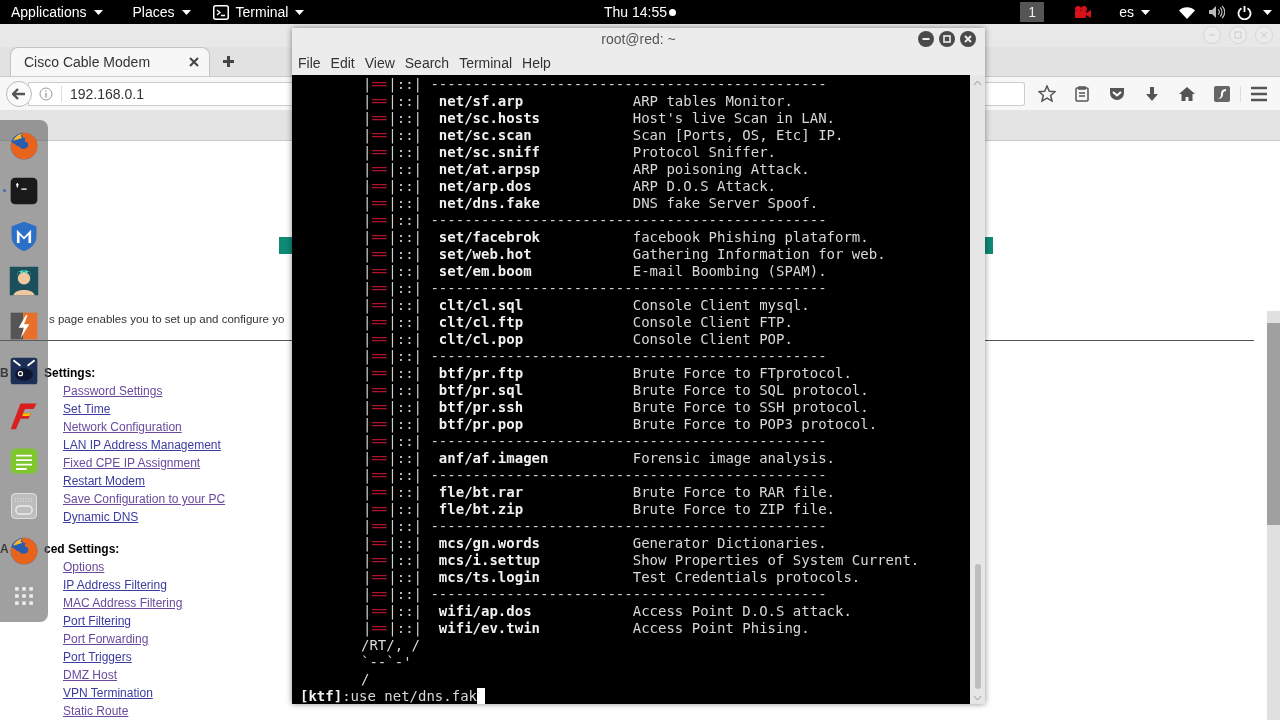  I want to click on module-name: mcs/i.settup, so click(489, 560).